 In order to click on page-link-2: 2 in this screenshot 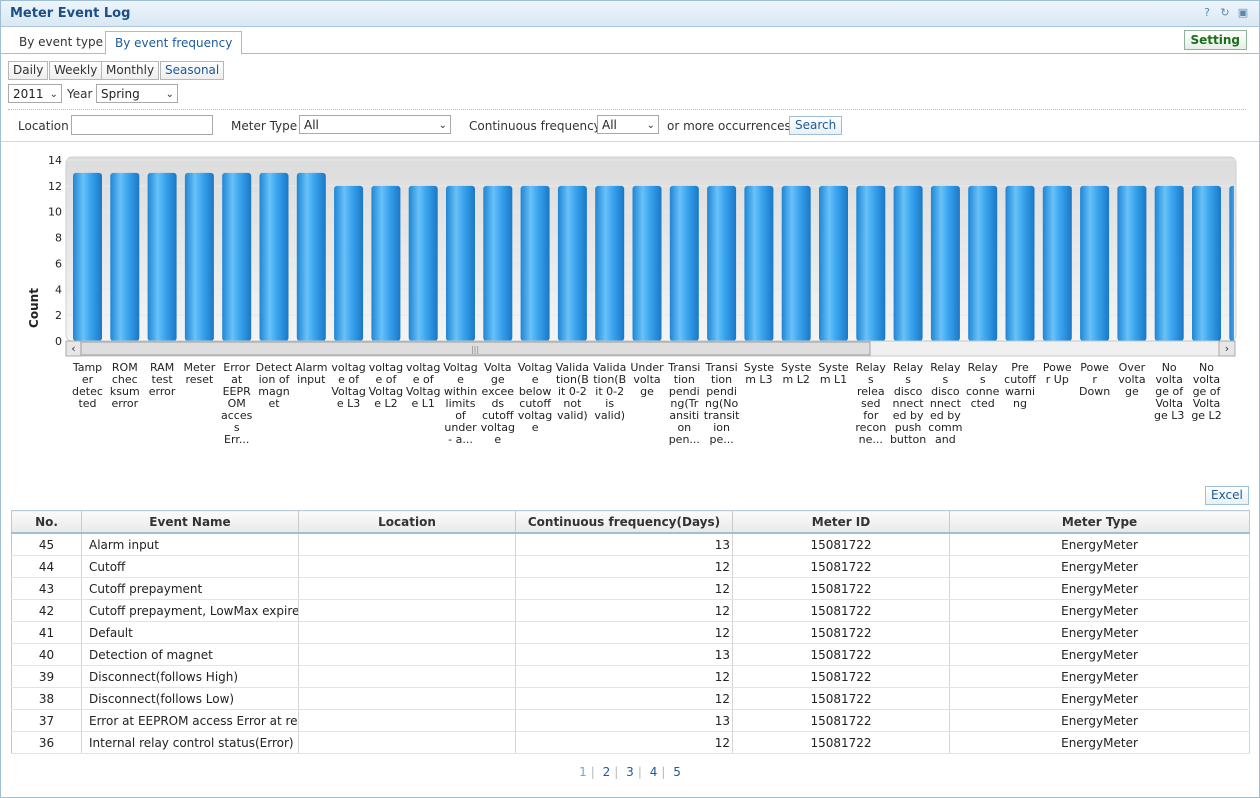, I will do `click(607, 772)`.